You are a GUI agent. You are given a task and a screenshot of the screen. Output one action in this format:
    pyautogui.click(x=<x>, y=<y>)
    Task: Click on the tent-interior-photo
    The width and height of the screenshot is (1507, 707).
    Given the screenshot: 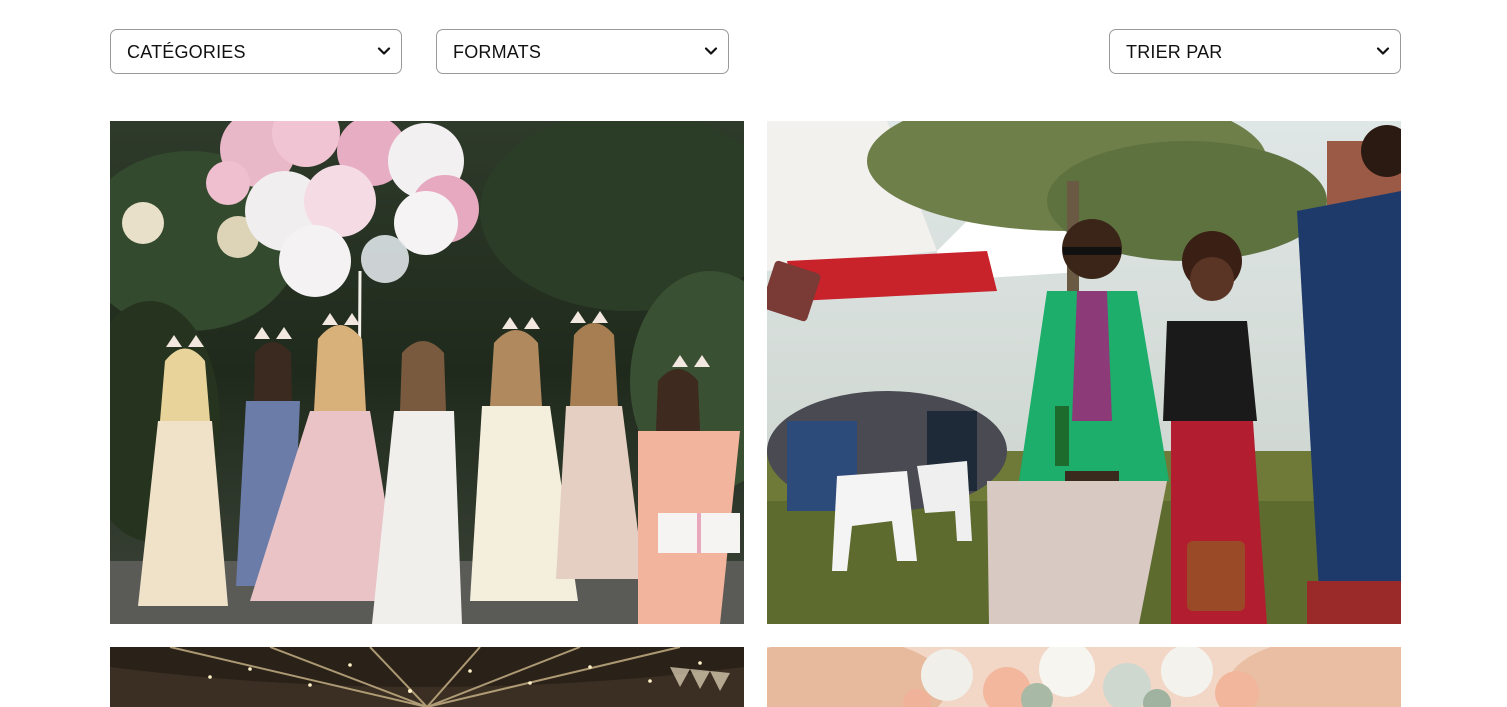 What is the action you would take?
    pyautogui.click(x=427, y=677)
    